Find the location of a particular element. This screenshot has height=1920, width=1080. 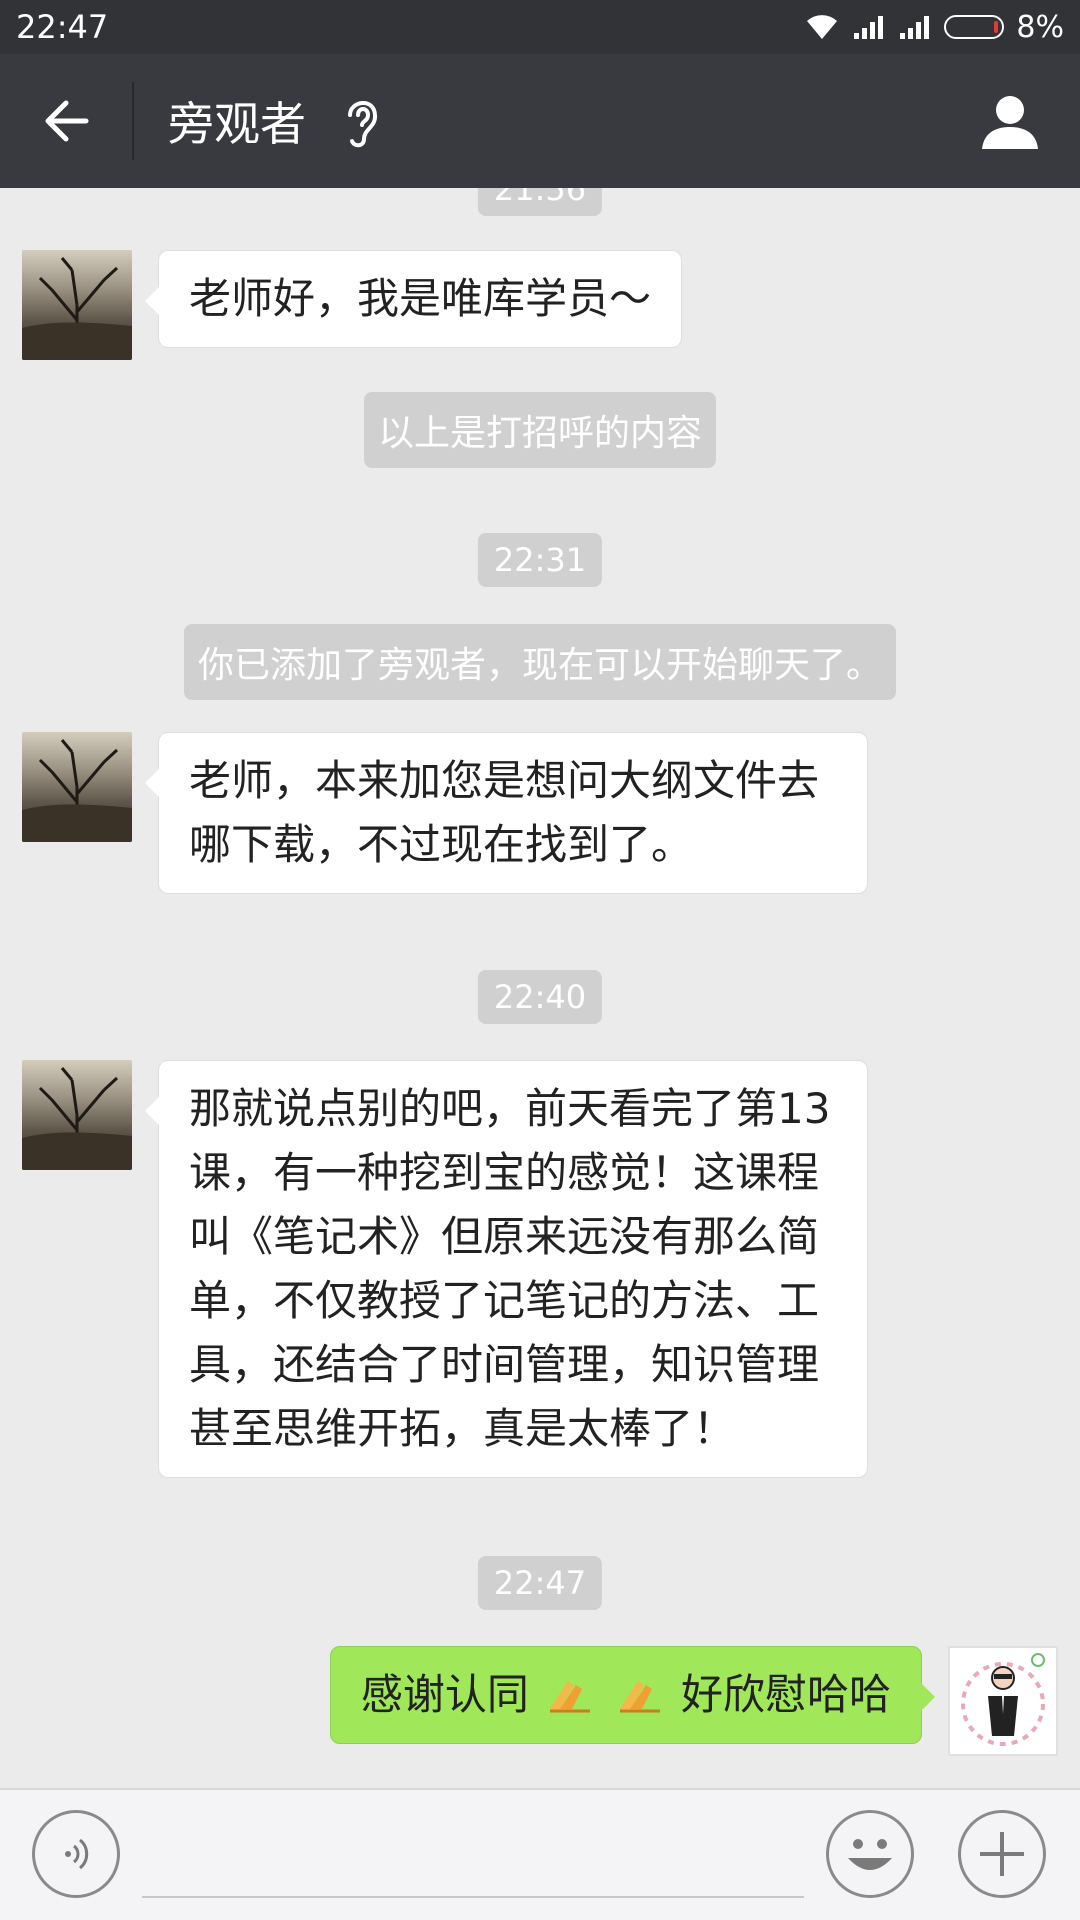

profile-button is located at coordinates (1010, 121).